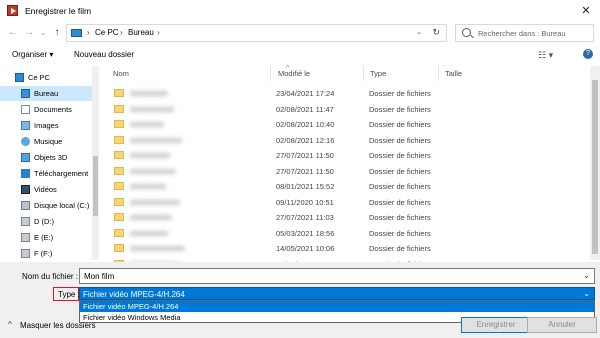 The image size is (600, 338). What do you see at coordinates (107, 32) in the screenshot?
I see `breadcrumb-ce-pc: Ce PC` at bounding box center [107, 32].